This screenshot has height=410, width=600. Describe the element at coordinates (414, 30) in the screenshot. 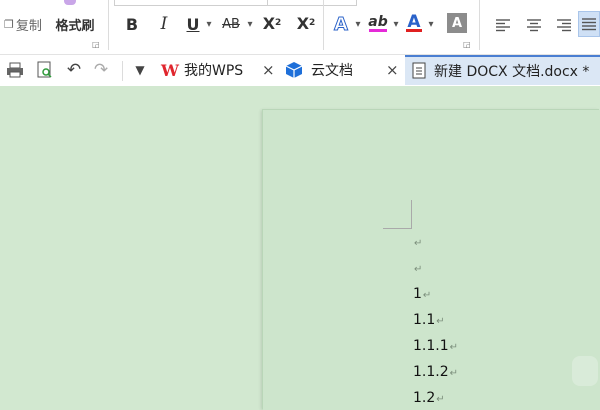

I see `font-color-bar` at that location.